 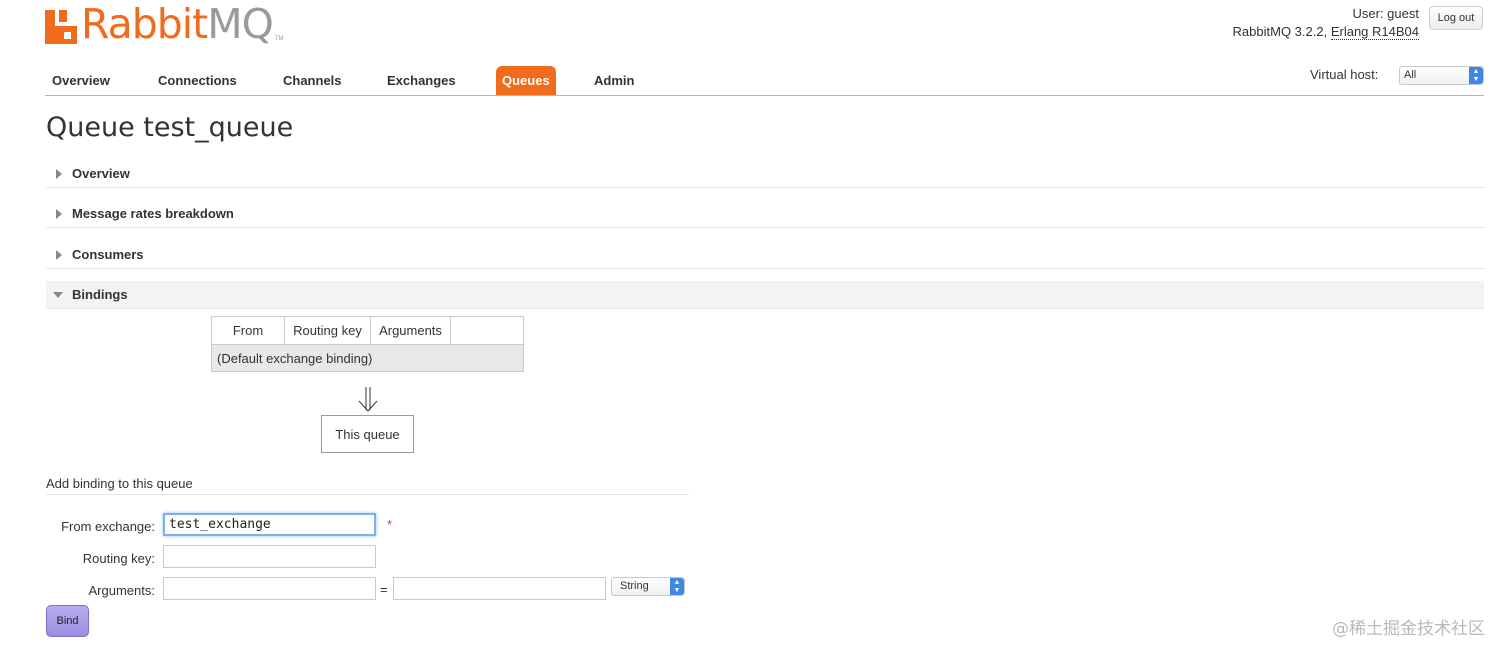 I want to click on column-header-arguments: Arguments, so click(x=410, y=330).